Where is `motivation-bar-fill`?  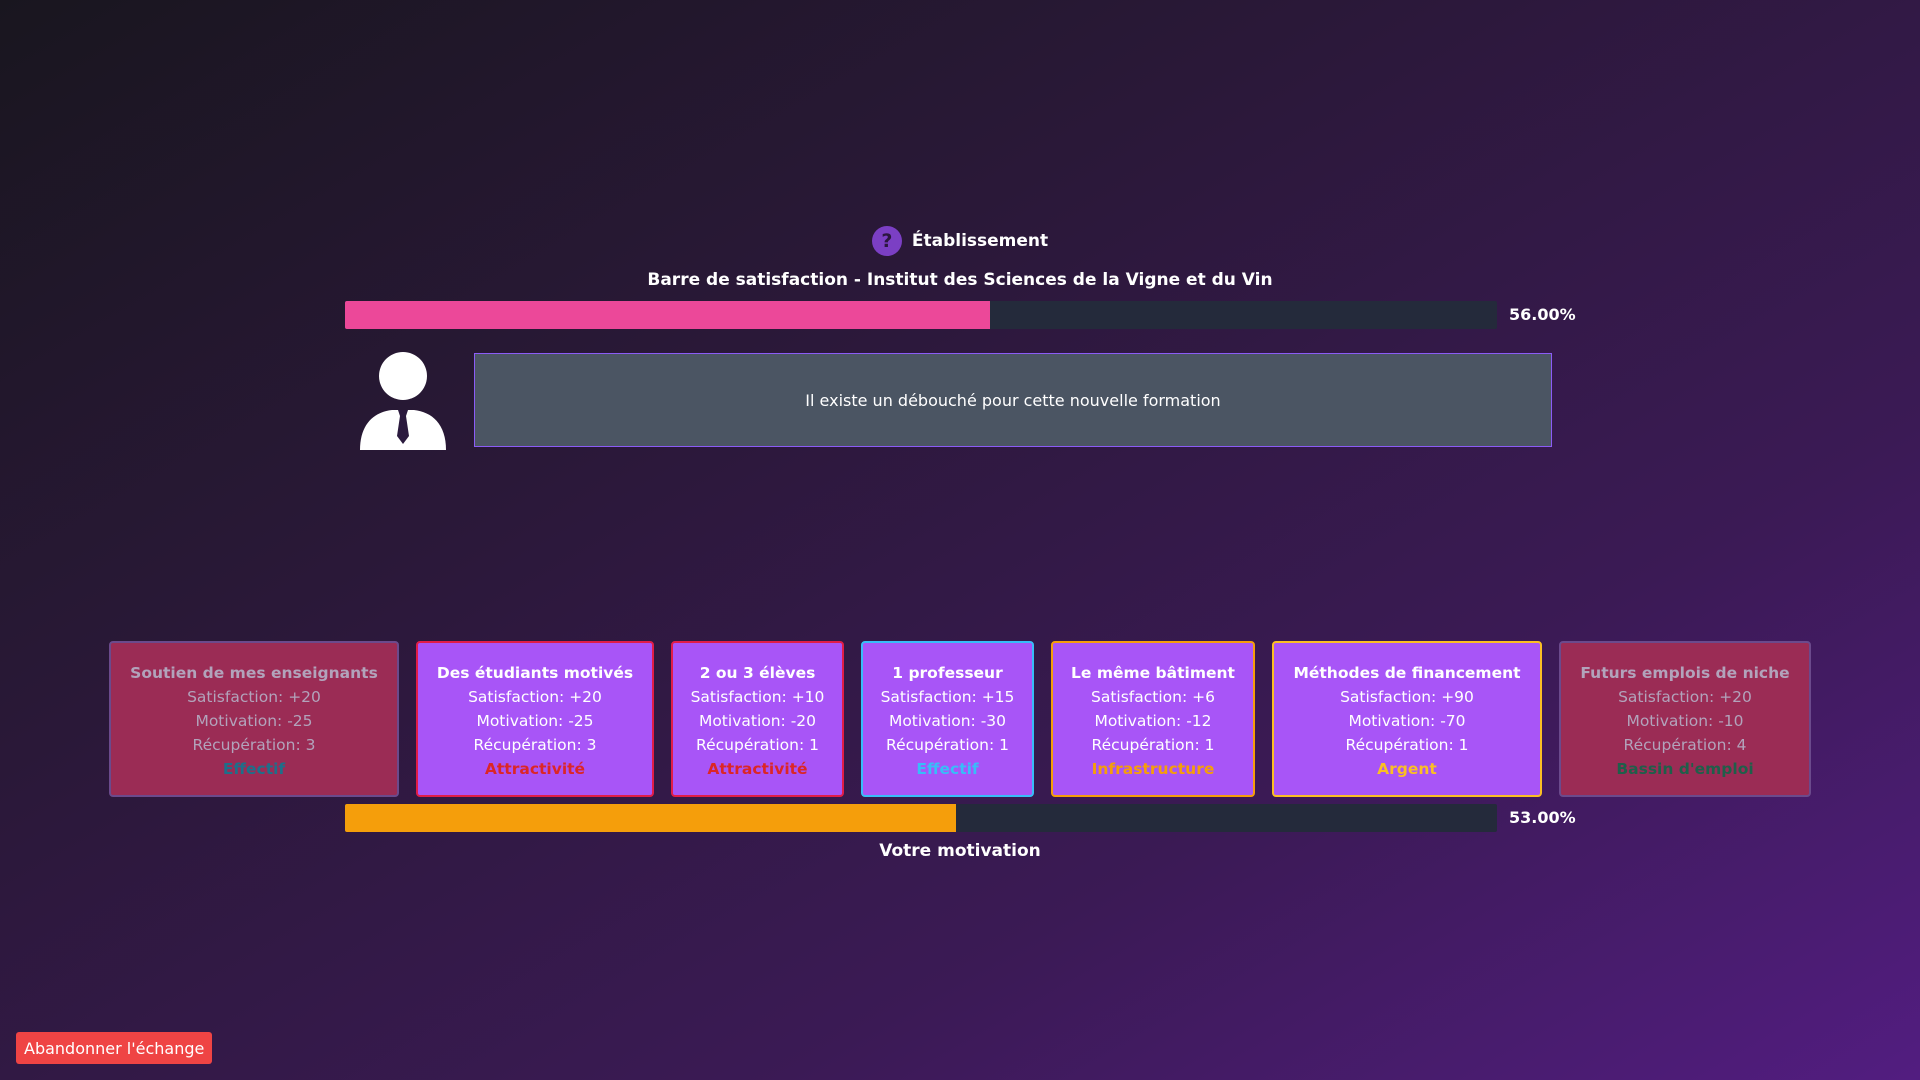
motivation-bar-fill is located at coordinates (650, 818).